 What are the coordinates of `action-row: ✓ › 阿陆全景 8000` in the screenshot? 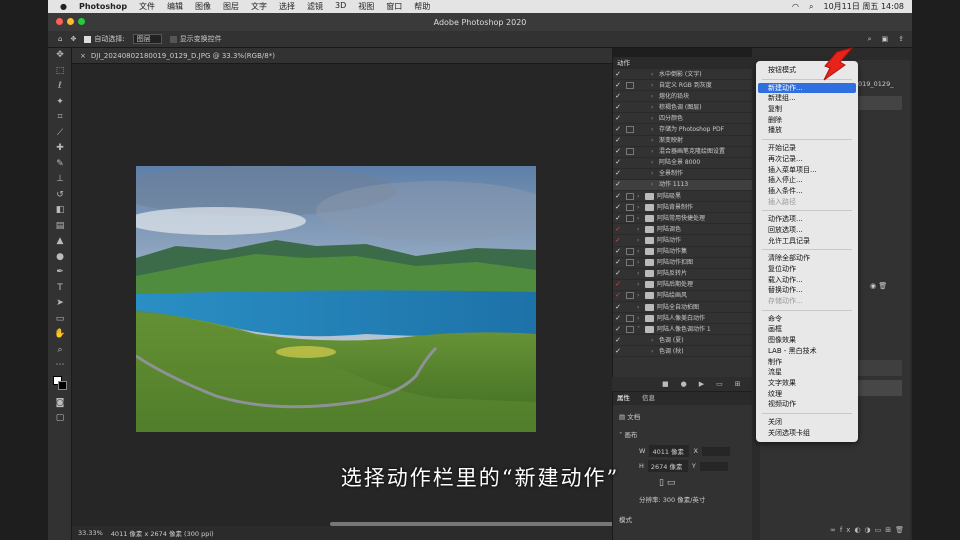 It's located at (682, 163).